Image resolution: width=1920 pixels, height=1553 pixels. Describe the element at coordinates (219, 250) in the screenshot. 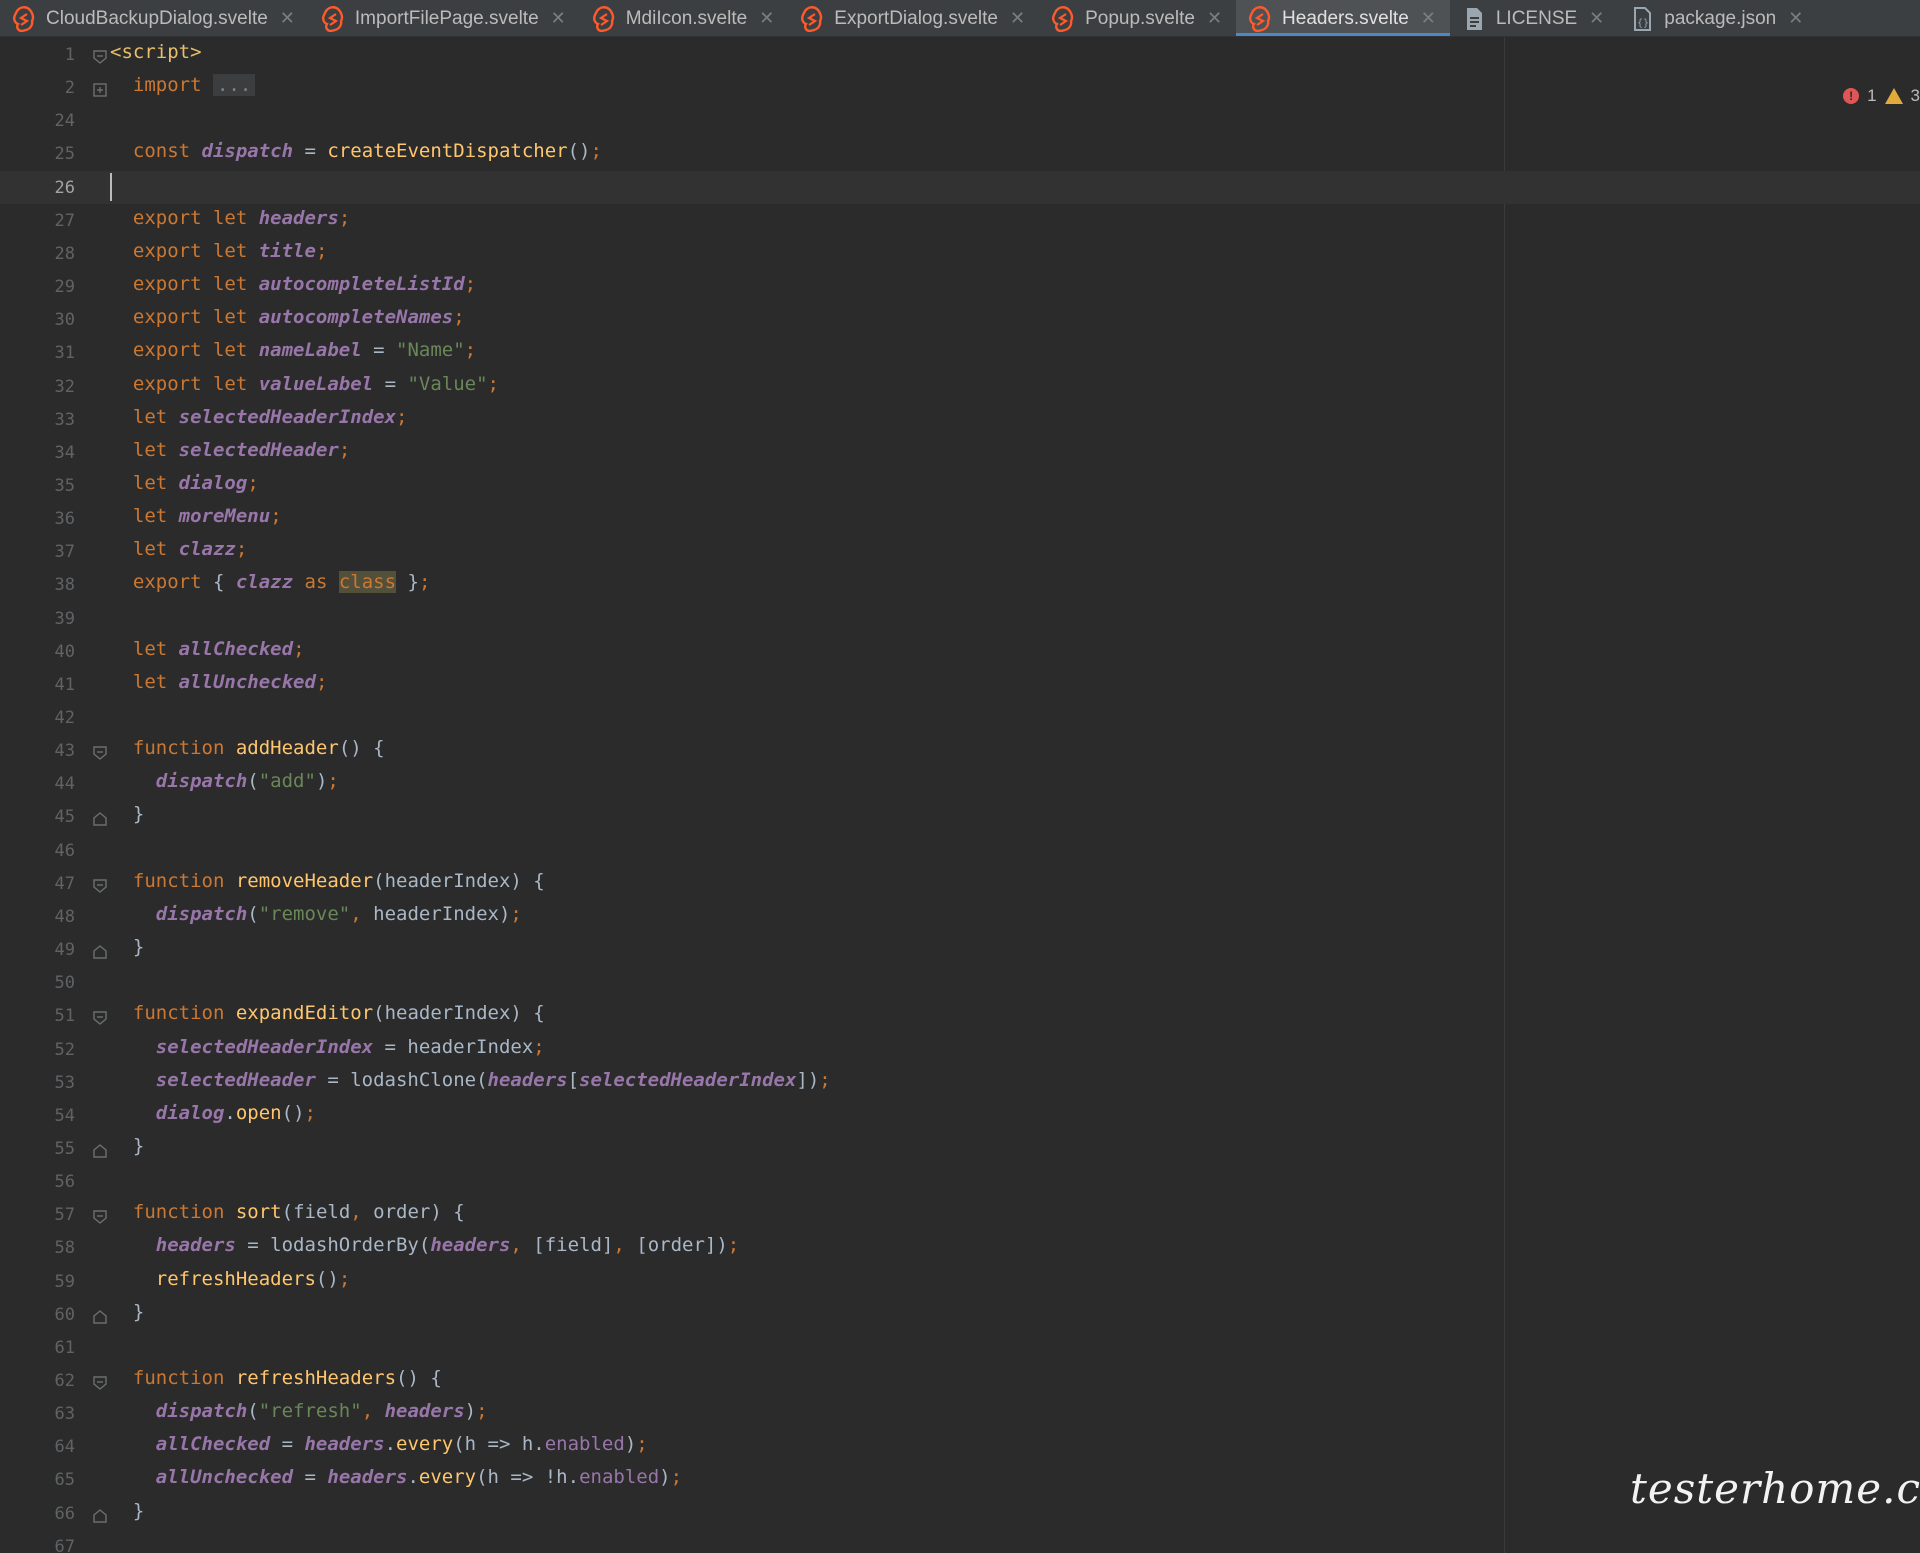

I see `code-line: export let title;` at that location.